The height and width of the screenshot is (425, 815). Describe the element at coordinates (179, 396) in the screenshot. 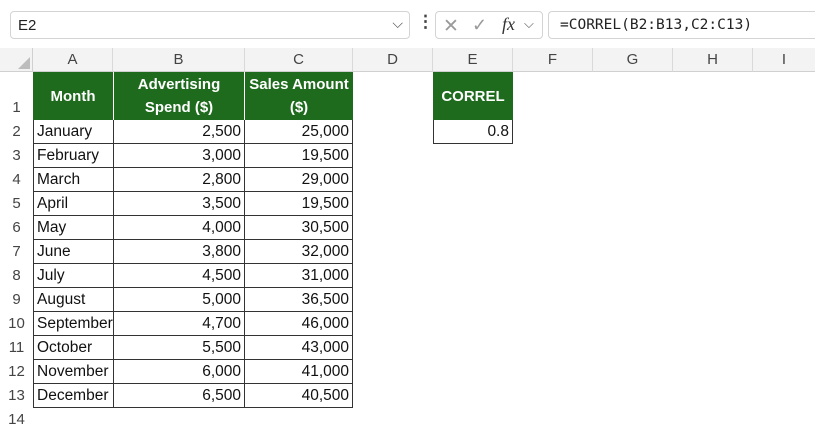

I see `ad-spend-cell: 6,500` at that location.